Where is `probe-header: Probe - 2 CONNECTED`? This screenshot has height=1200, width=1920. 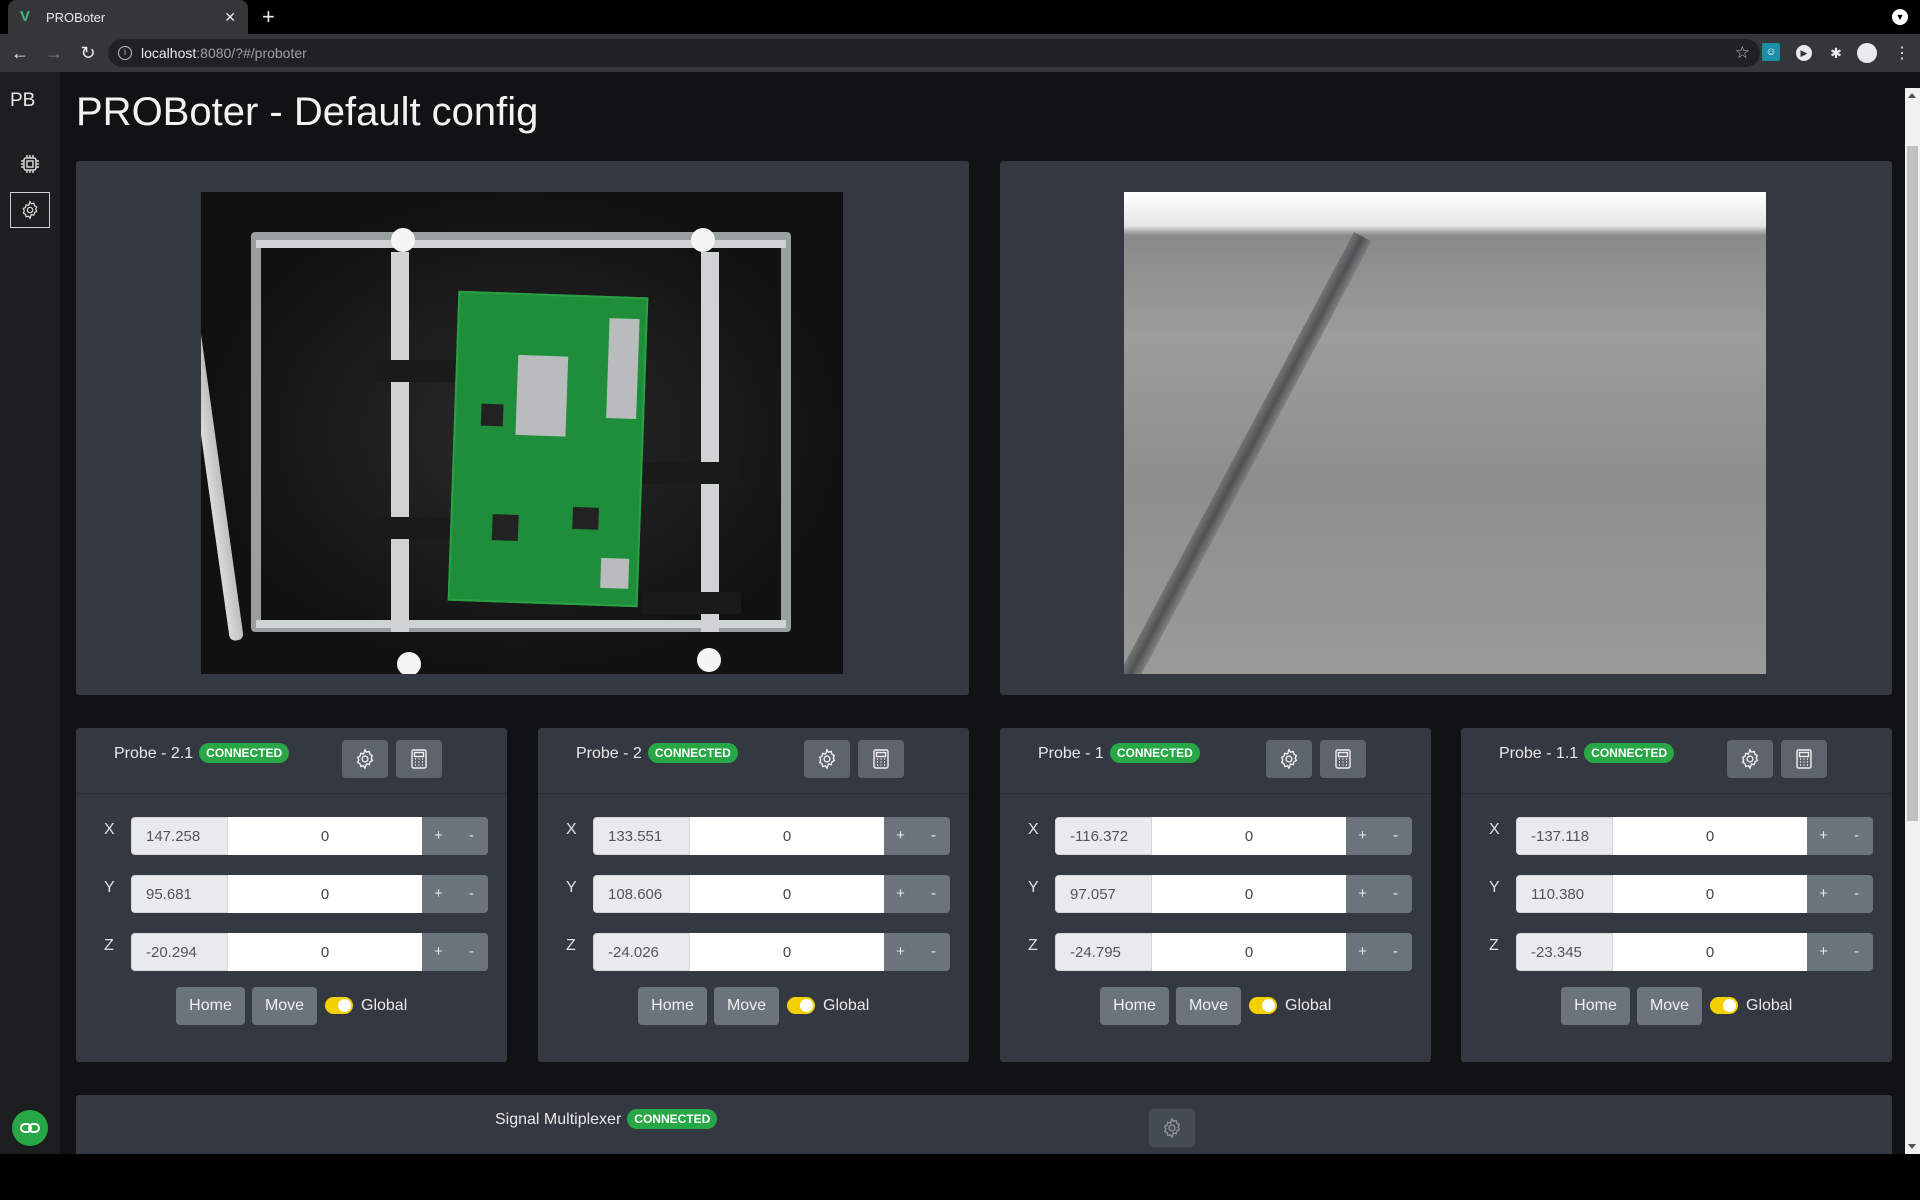
probe-header: Probe - 2 CONNECTED is located at coordinates (753, 761).